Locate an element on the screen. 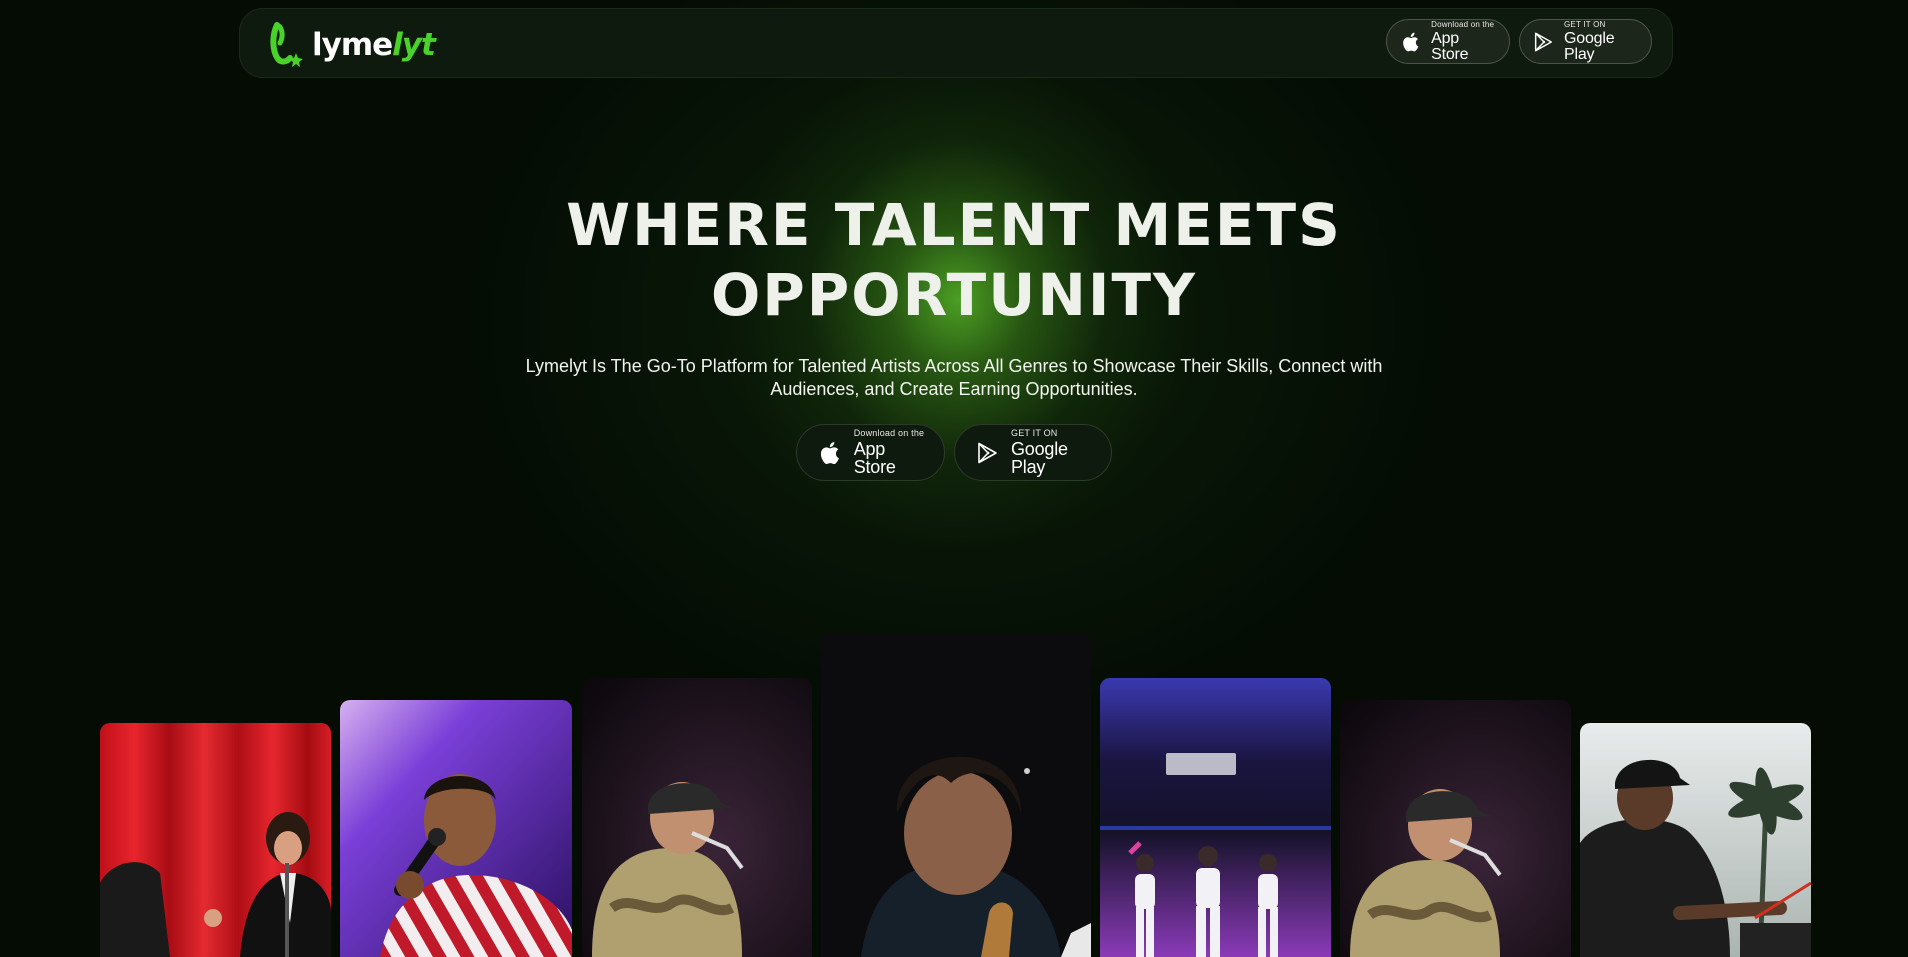  nav-google-play-big: Google Play is located at coordinates (1589, 46).